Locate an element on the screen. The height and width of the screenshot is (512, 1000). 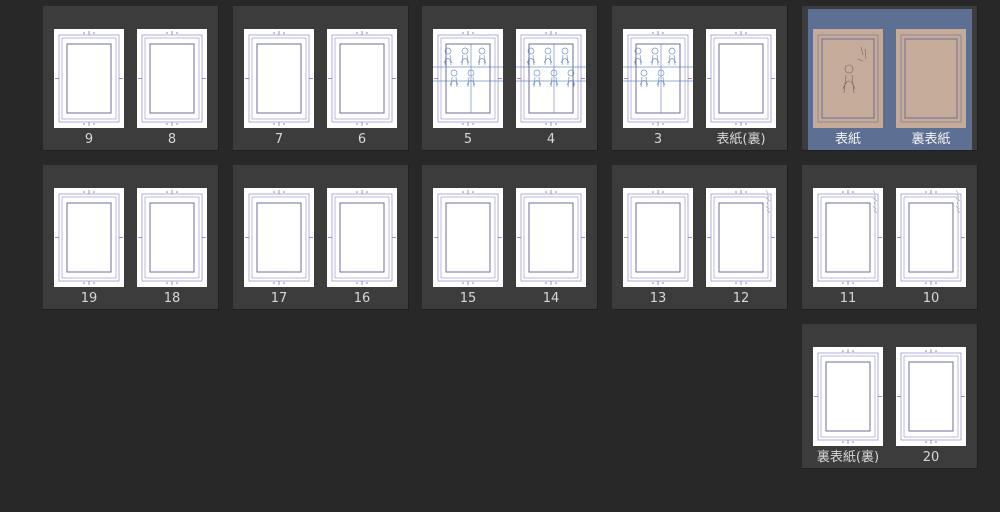
page-number-label: 表紙(裏) is located at coordinates (741, 139).